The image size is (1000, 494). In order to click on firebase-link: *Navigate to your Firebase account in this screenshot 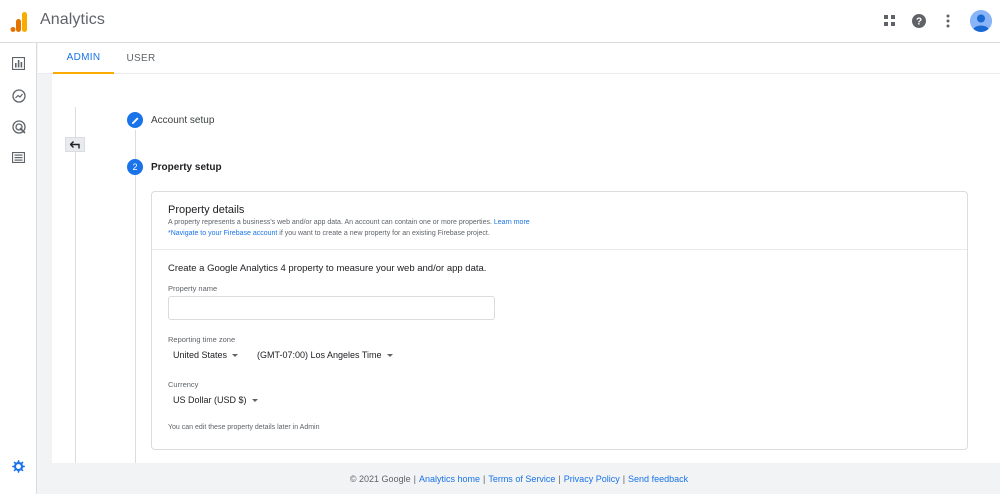, I will do `click(222, 233)`.